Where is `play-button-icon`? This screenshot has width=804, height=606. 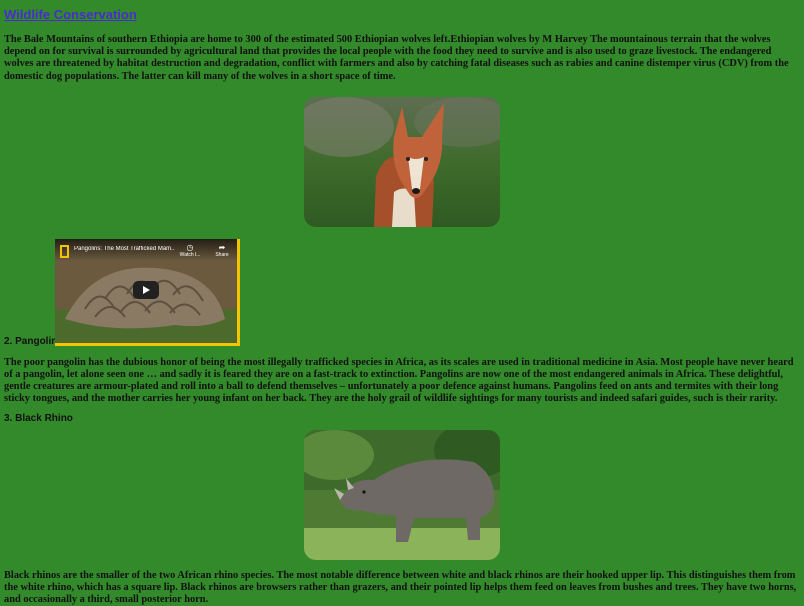 play-button-icon is located at coordinates (146, 289).